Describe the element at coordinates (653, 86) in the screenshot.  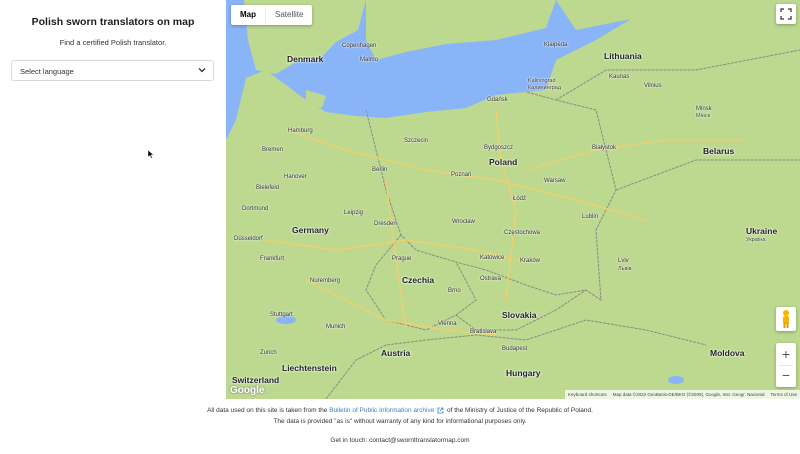
I see `map-label-city: Vilnius` at that location.